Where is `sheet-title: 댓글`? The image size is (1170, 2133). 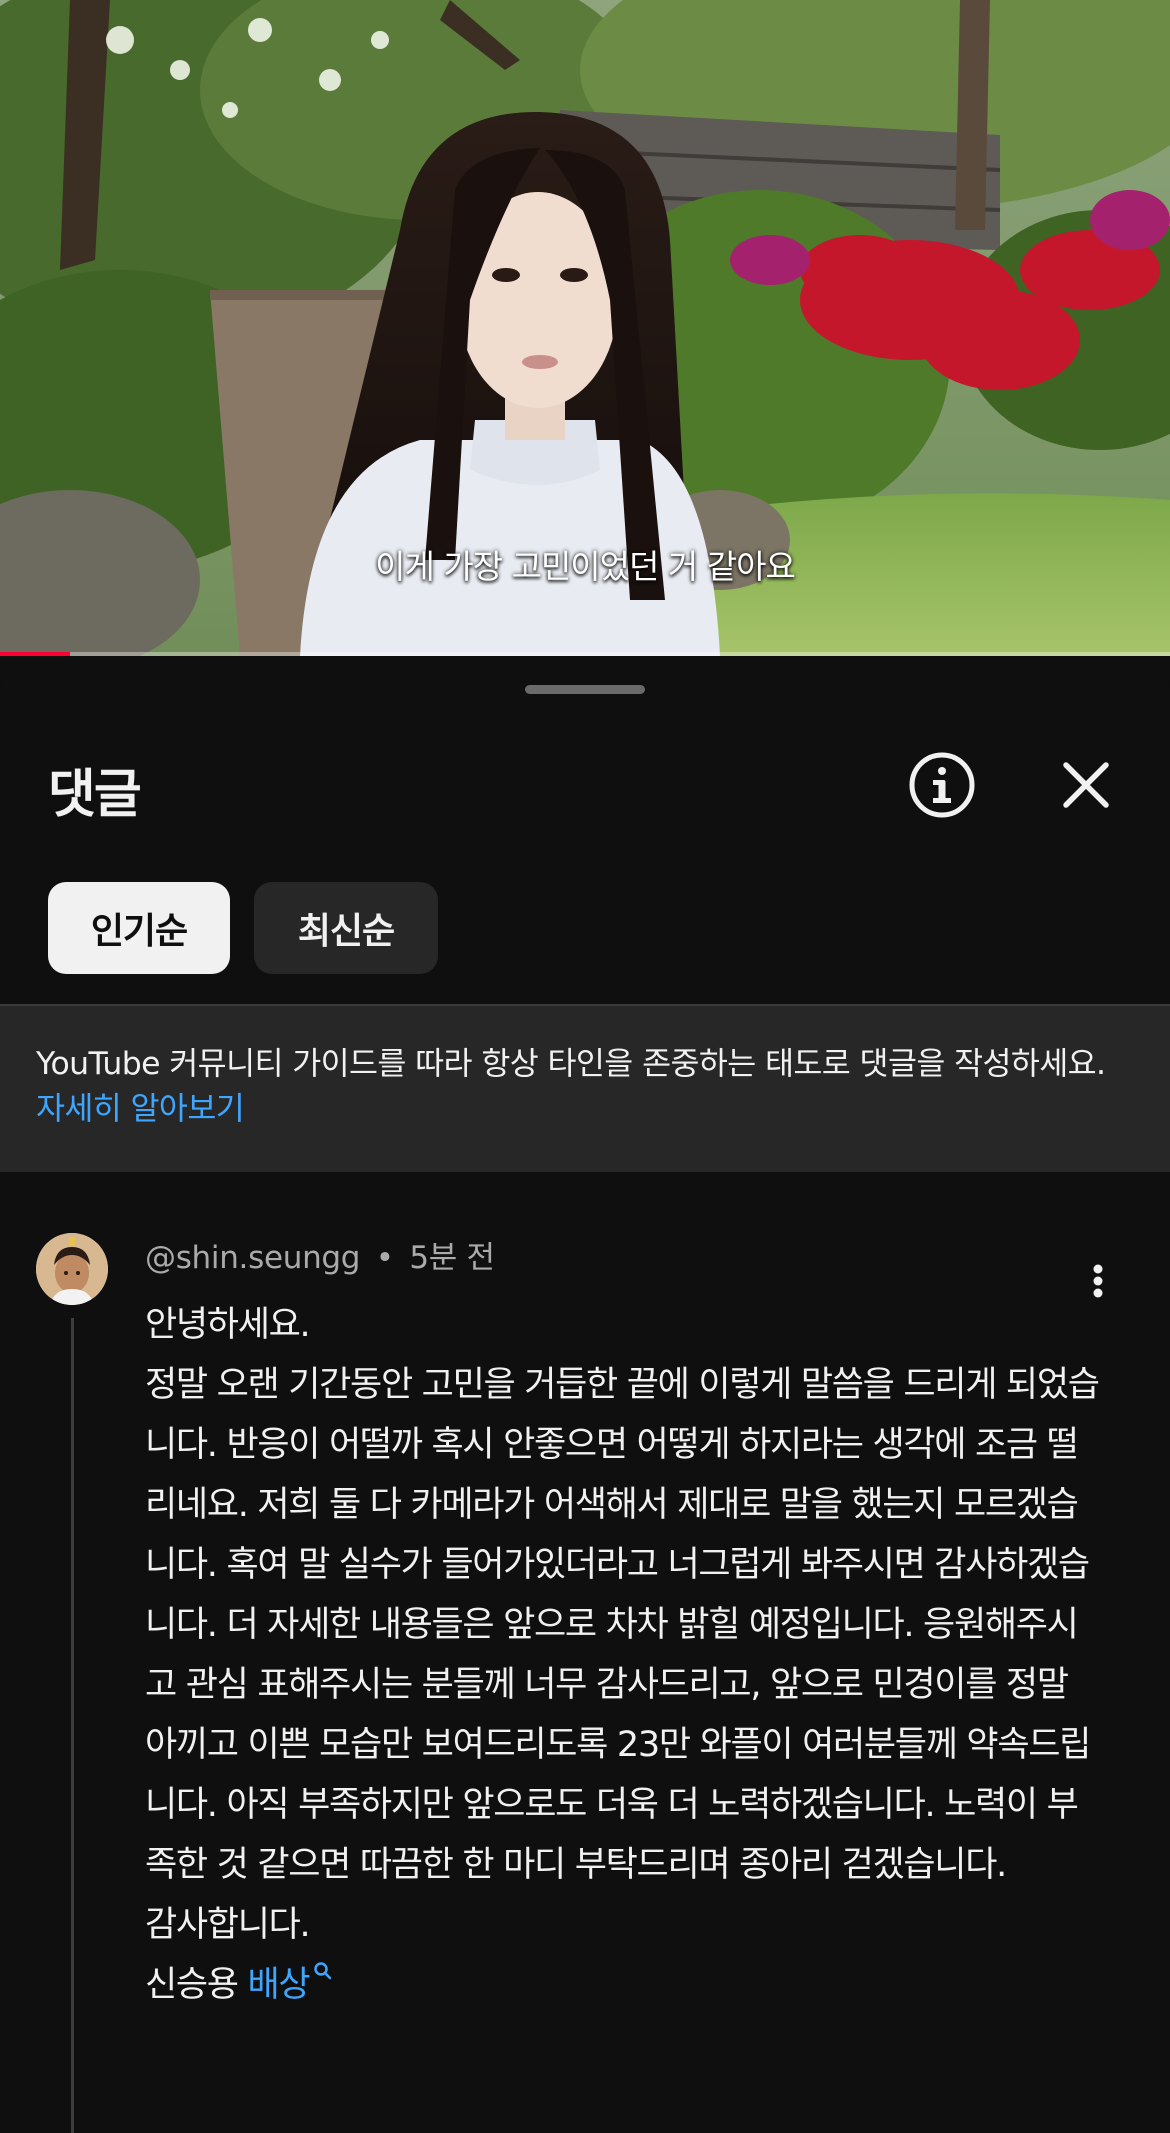
sheet-title: 댓글 is located at coordinates (95, 795).